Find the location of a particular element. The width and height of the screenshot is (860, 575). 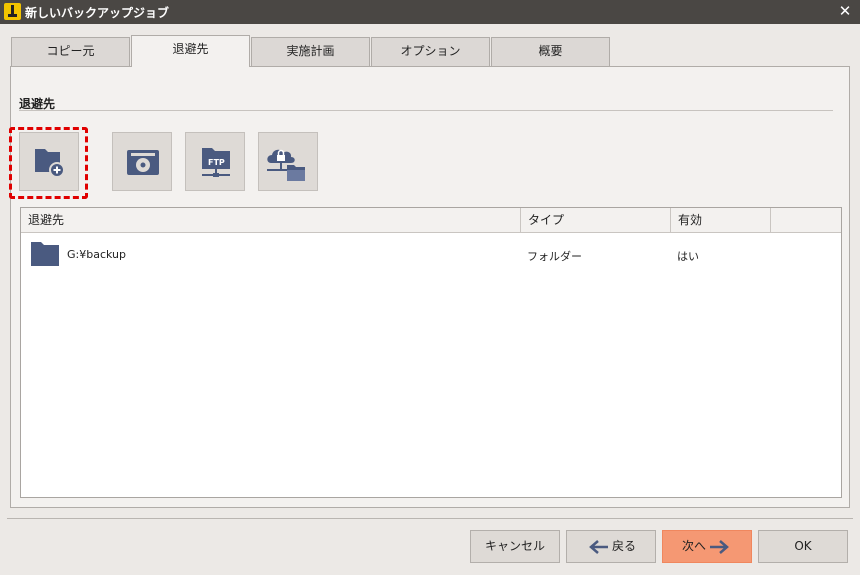

cancel-button-label: キャンセル is located at coordinates (514, 546).